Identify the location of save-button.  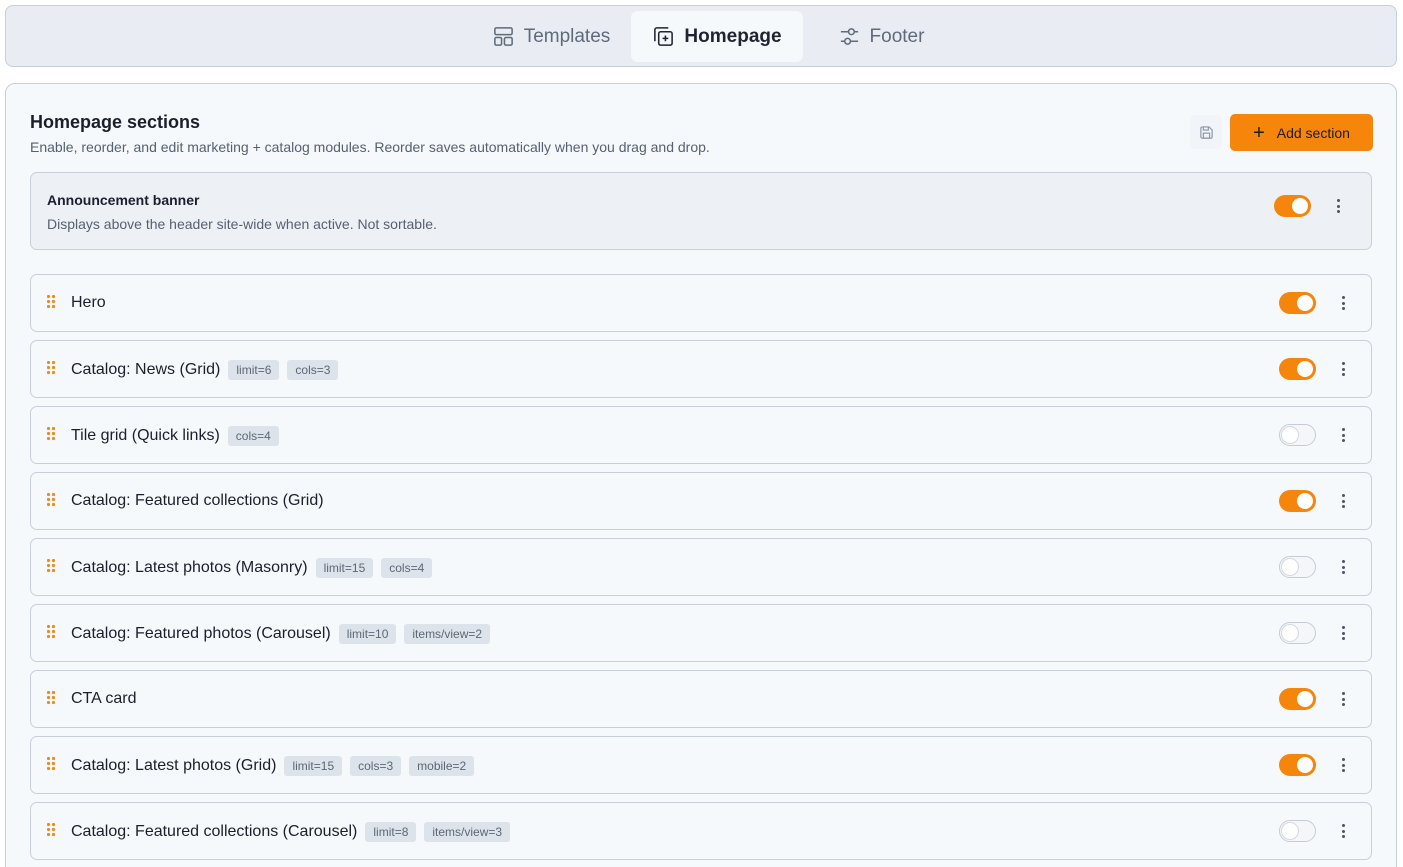
(1206, 132).